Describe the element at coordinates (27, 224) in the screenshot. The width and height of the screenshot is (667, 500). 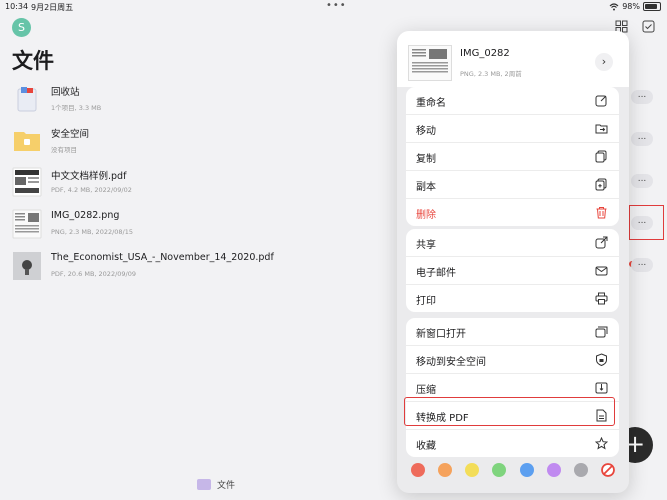
I see `image-thumbnail-icon` at that location.